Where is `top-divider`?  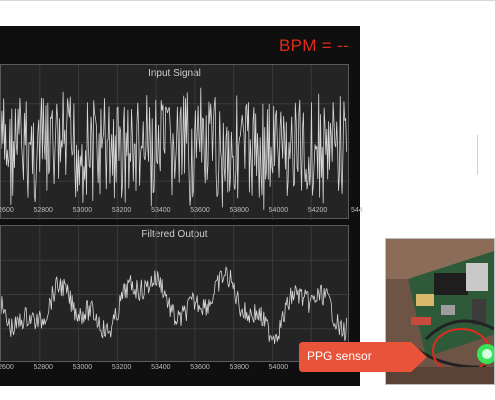
top-divider is located at coordinates (247, 0).